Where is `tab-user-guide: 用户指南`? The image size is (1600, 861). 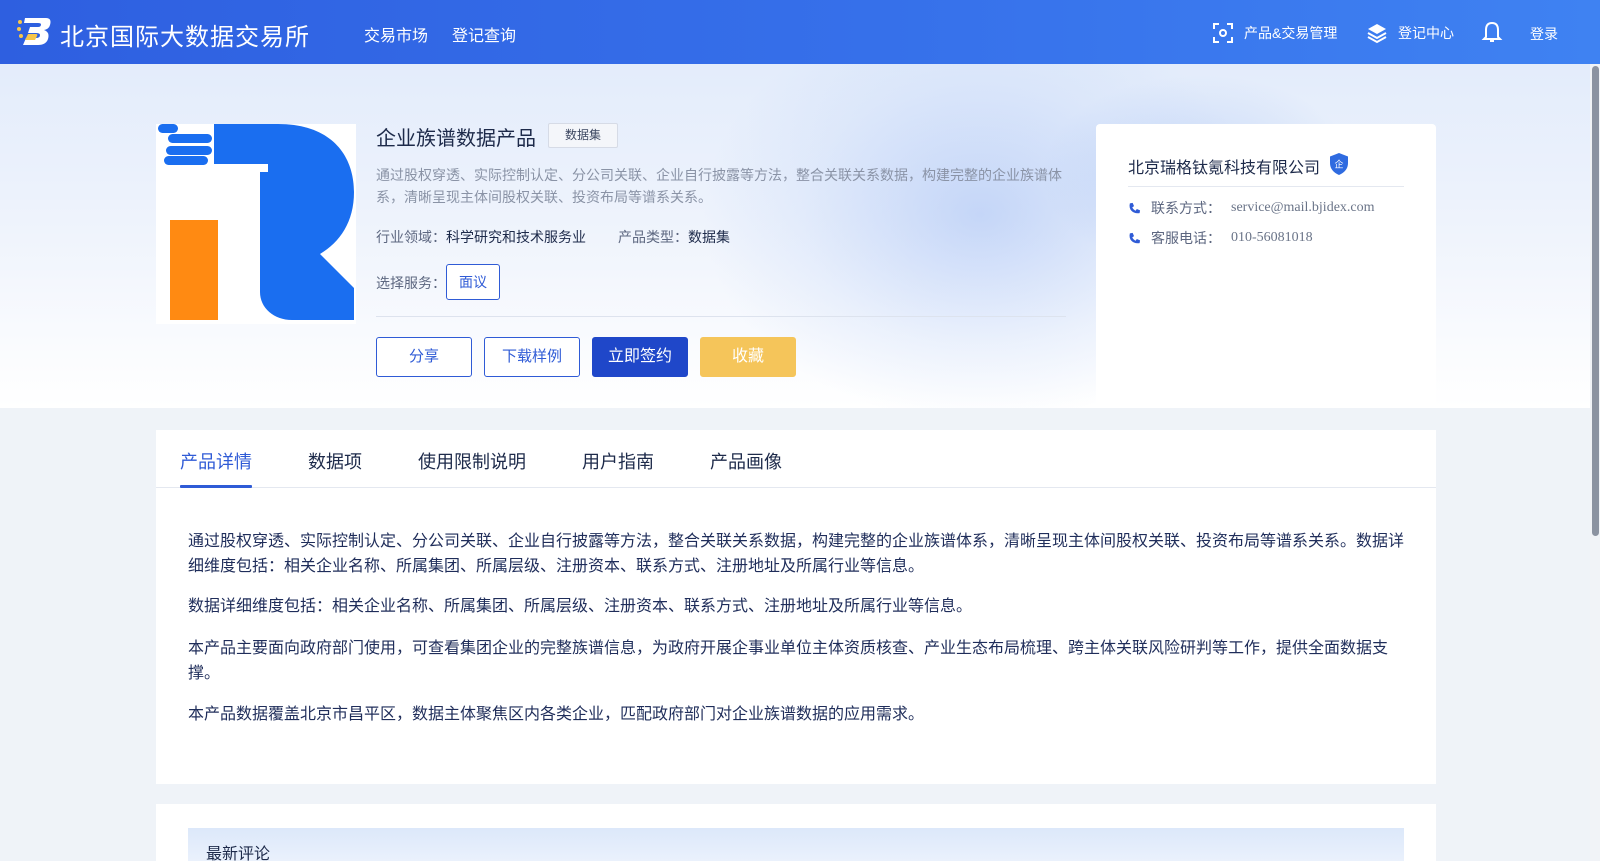
tab-user-guide: 用户指南 is located at coordinates (618, 461).